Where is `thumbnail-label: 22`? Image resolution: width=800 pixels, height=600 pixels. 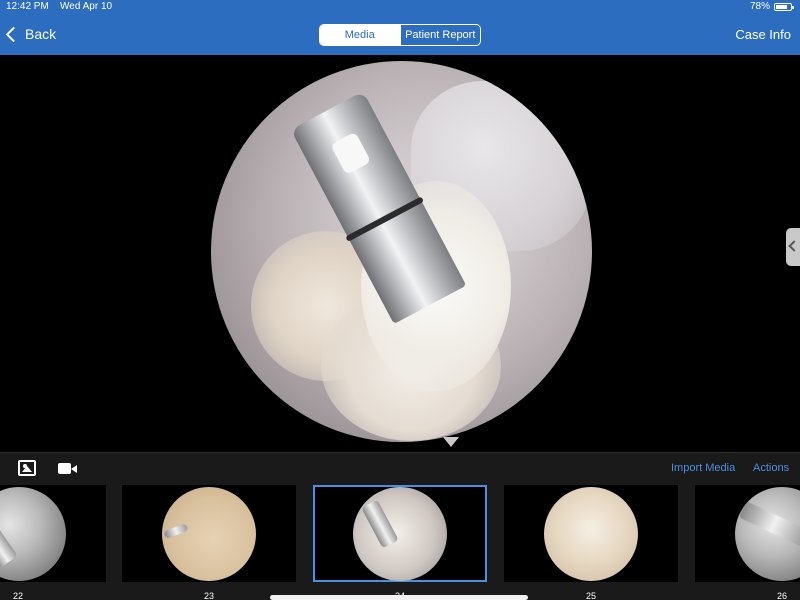 thumbnail-label: 22 is located at coordinates (17, 595).